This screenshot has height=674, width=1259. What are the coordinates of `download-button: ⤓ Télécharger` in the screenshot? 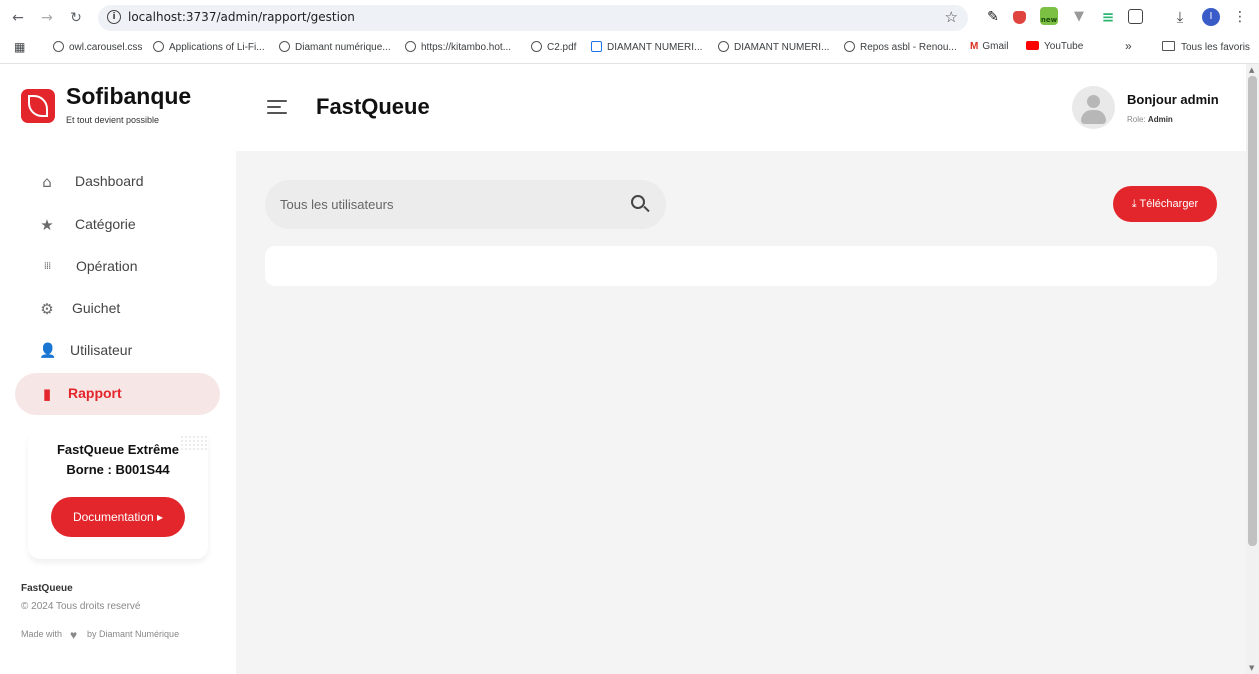 It's located at (1165, 204).